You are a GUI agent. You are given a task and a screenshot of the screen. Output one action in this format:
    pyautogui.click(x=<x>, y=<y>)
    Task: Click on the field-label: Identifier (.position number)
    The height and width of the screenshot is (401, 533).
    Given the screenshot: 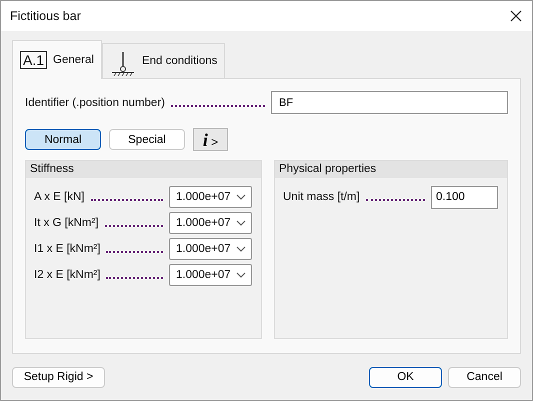 What is the action you would take?
    pyautogui.click(x=95, y=102)
    